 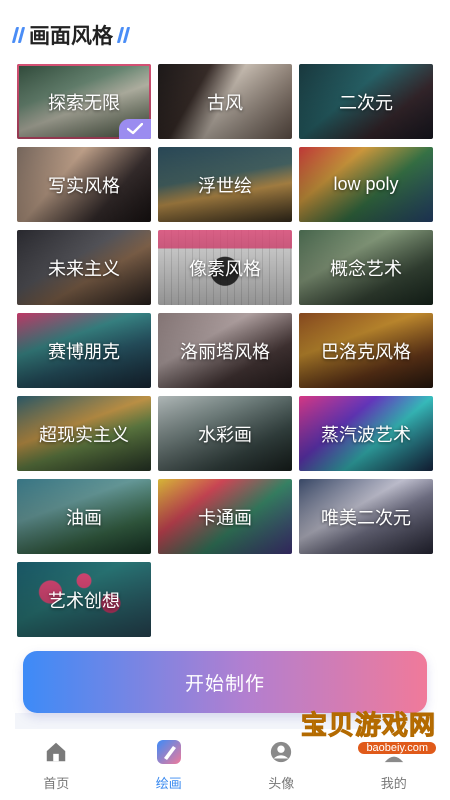 I want to click on style-tile-ancient: 古风, so click(x=225, y=101).